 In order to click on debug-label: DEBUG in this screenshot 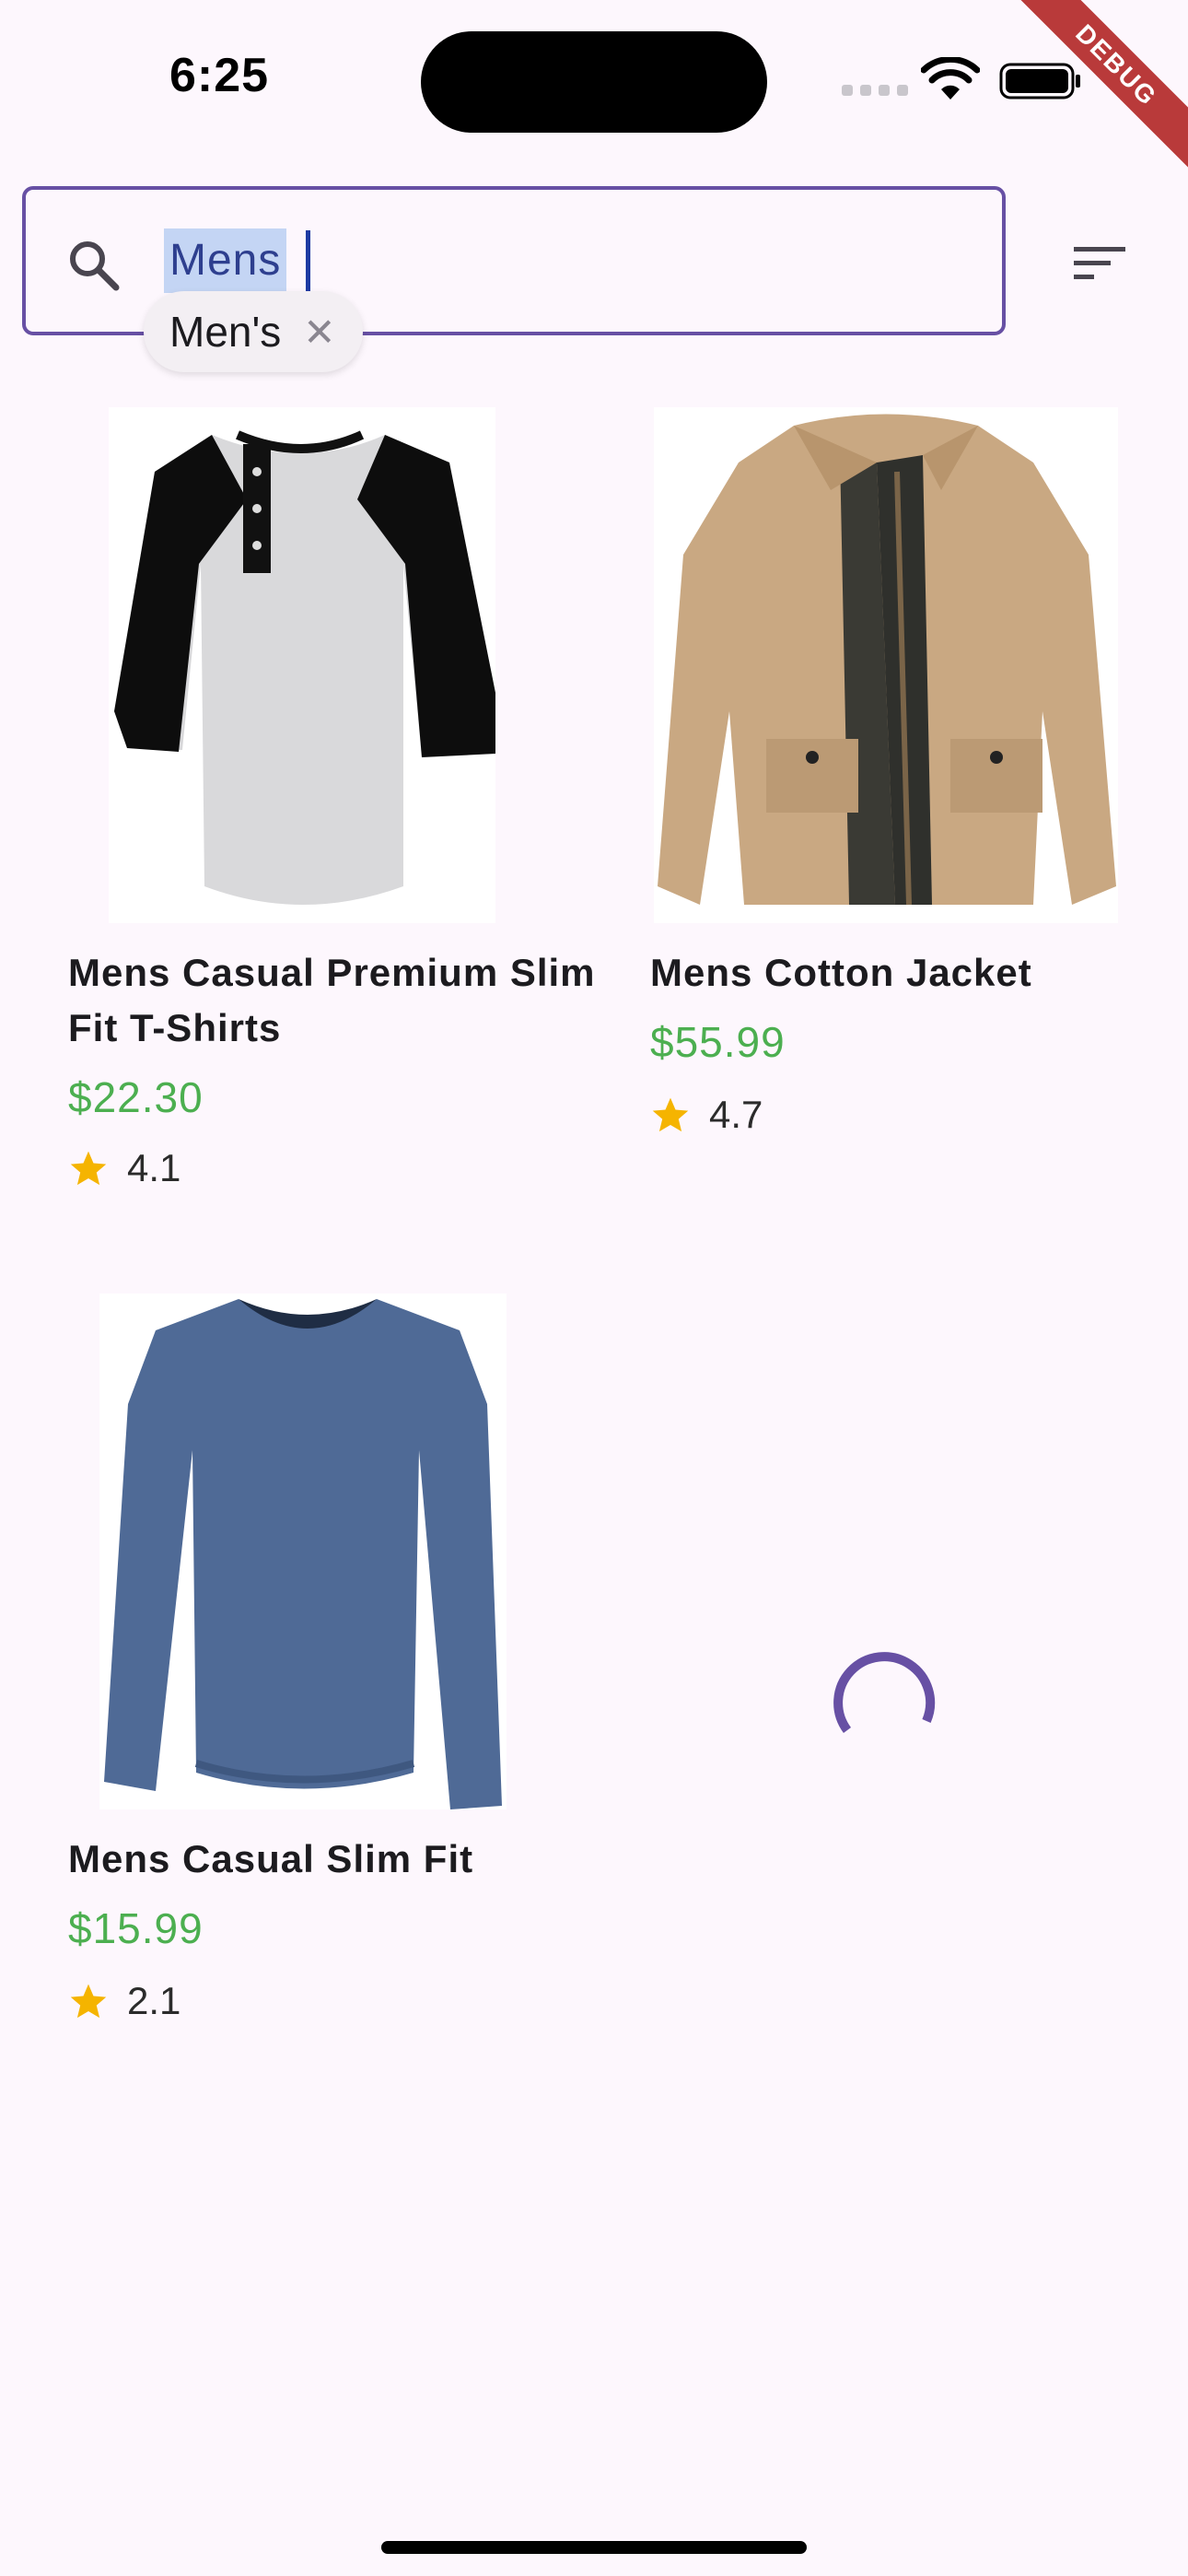, I will do `click(1096, 89)`.